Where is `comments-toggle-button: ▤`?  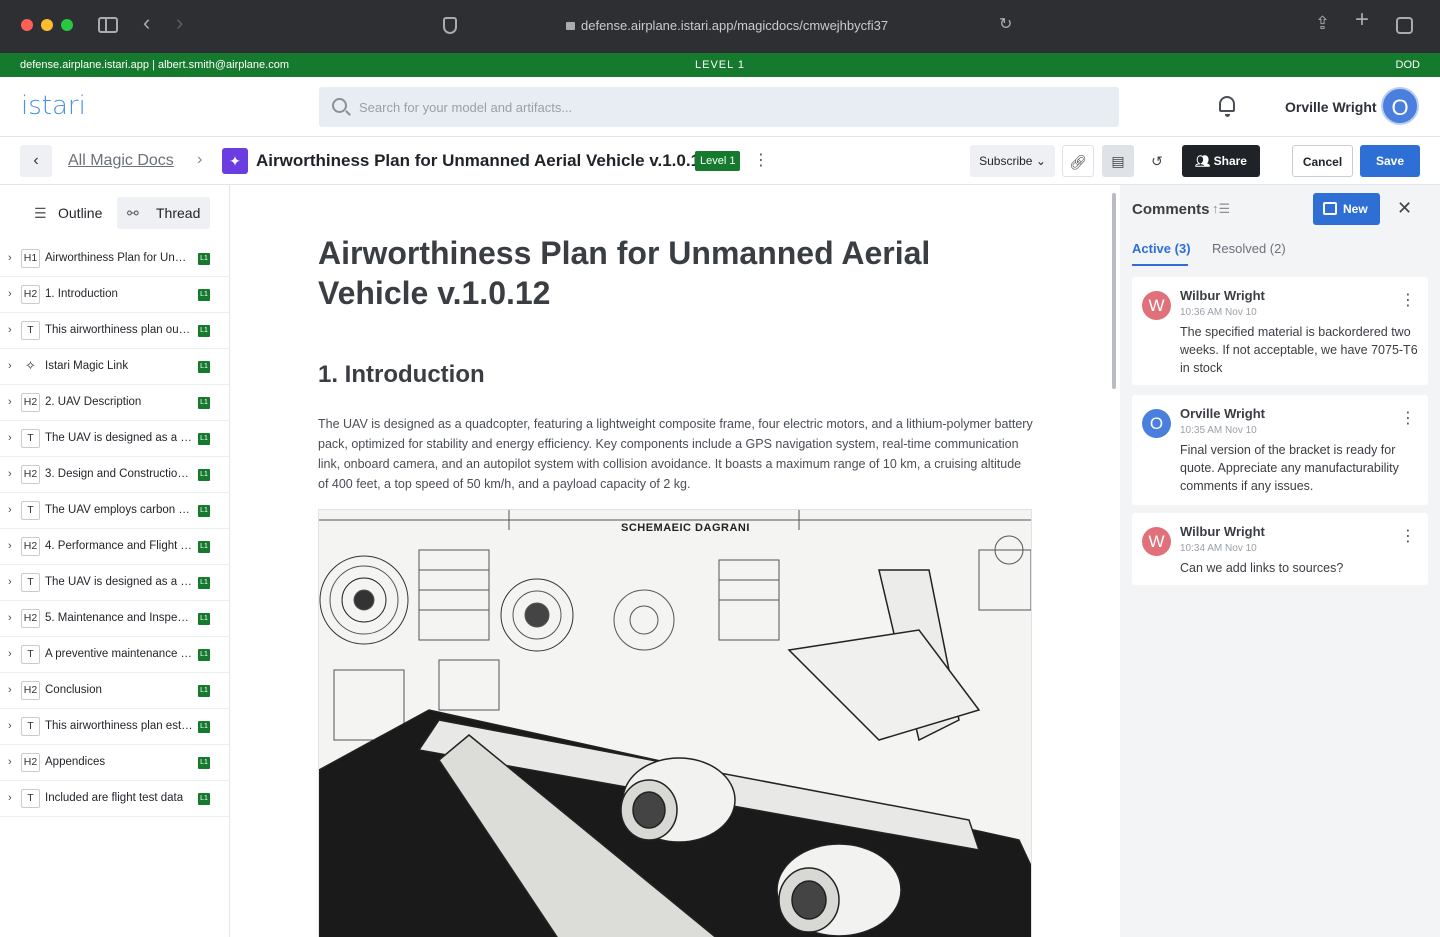 comments-toggle-button: ▤ is located at coordinates (1118, 161).